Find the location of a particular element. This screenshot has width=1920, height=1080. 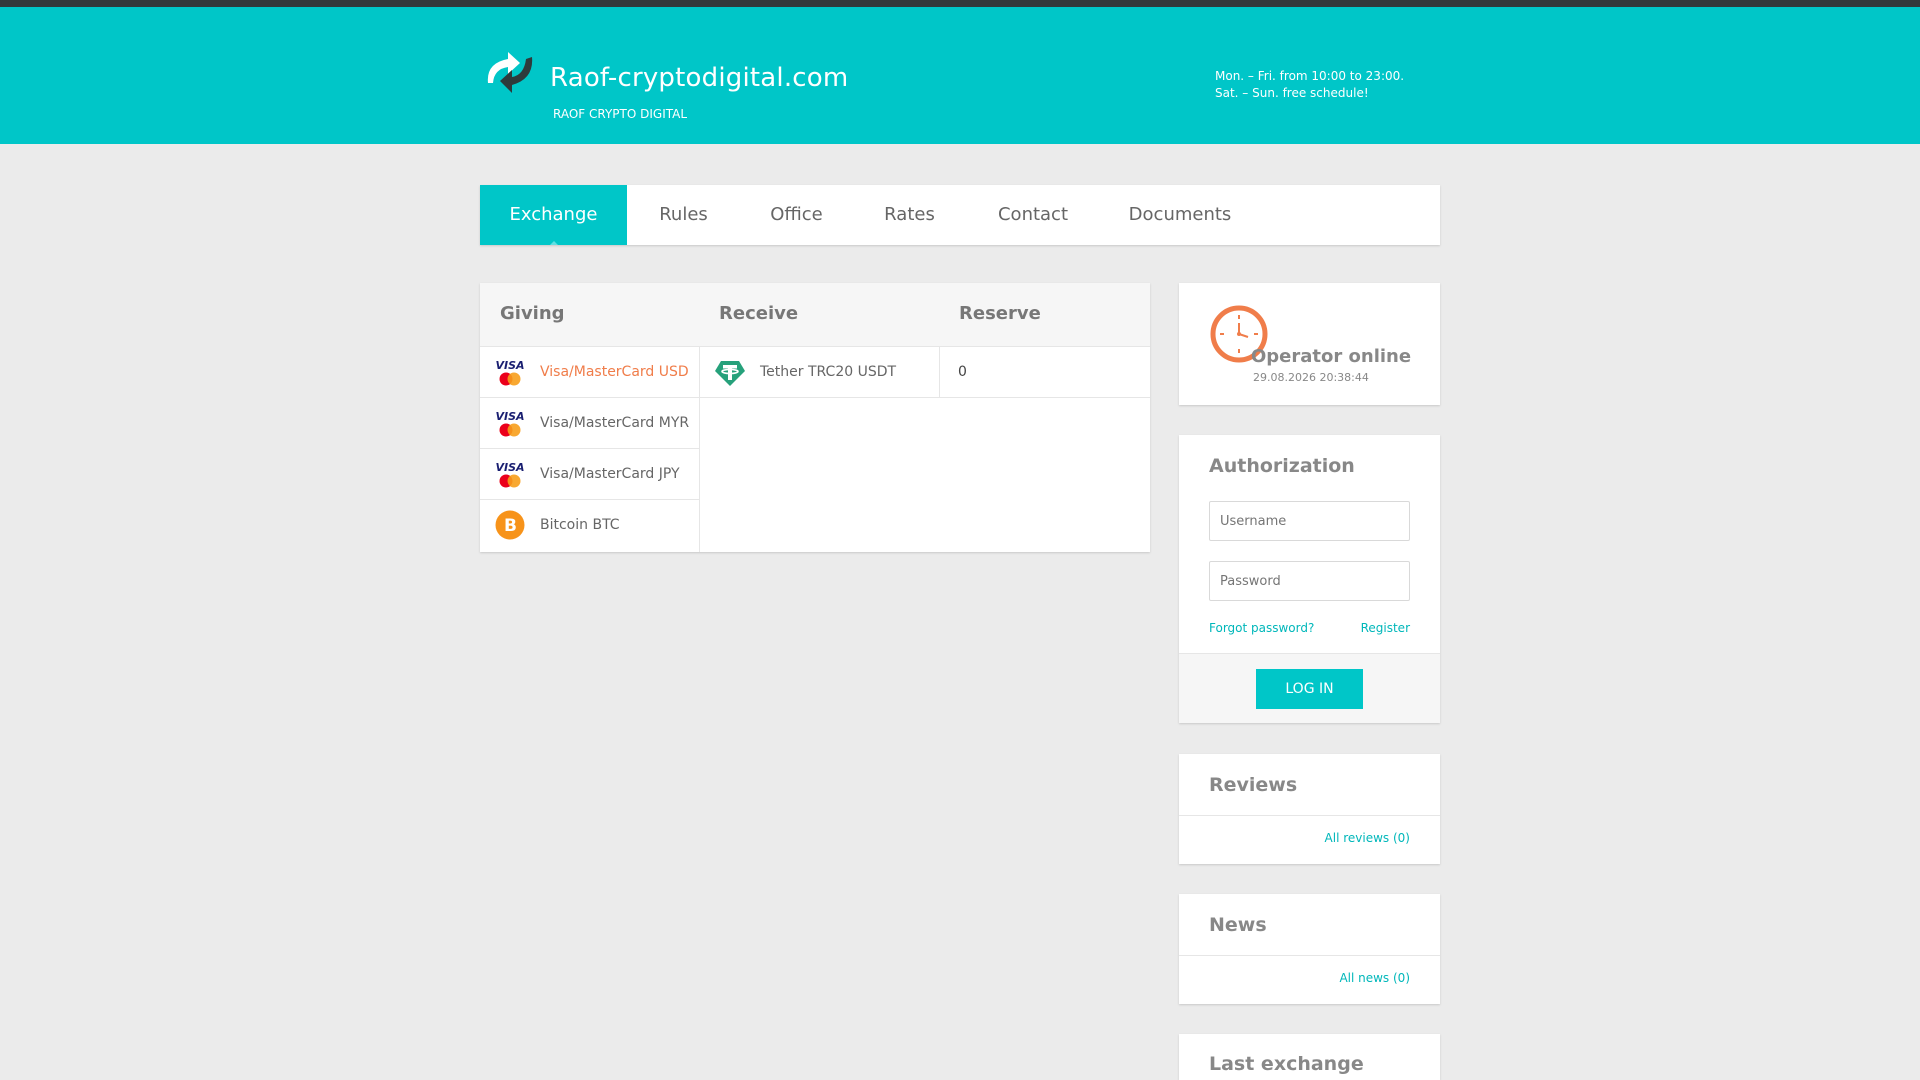

operator-status: Operator online is located at coordinates (1331, 356).